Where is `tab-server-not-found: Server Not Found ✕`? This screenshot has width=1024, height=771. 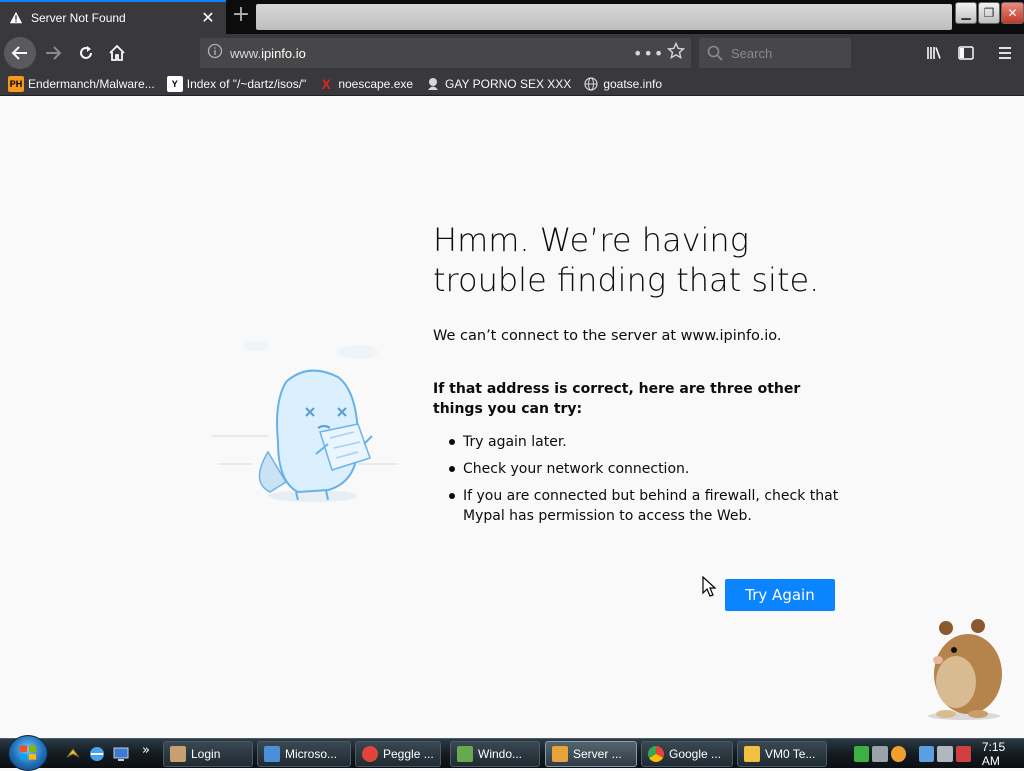 tab-server-not-found: Server Not Found ✕ is located at coordinates (113, 17).